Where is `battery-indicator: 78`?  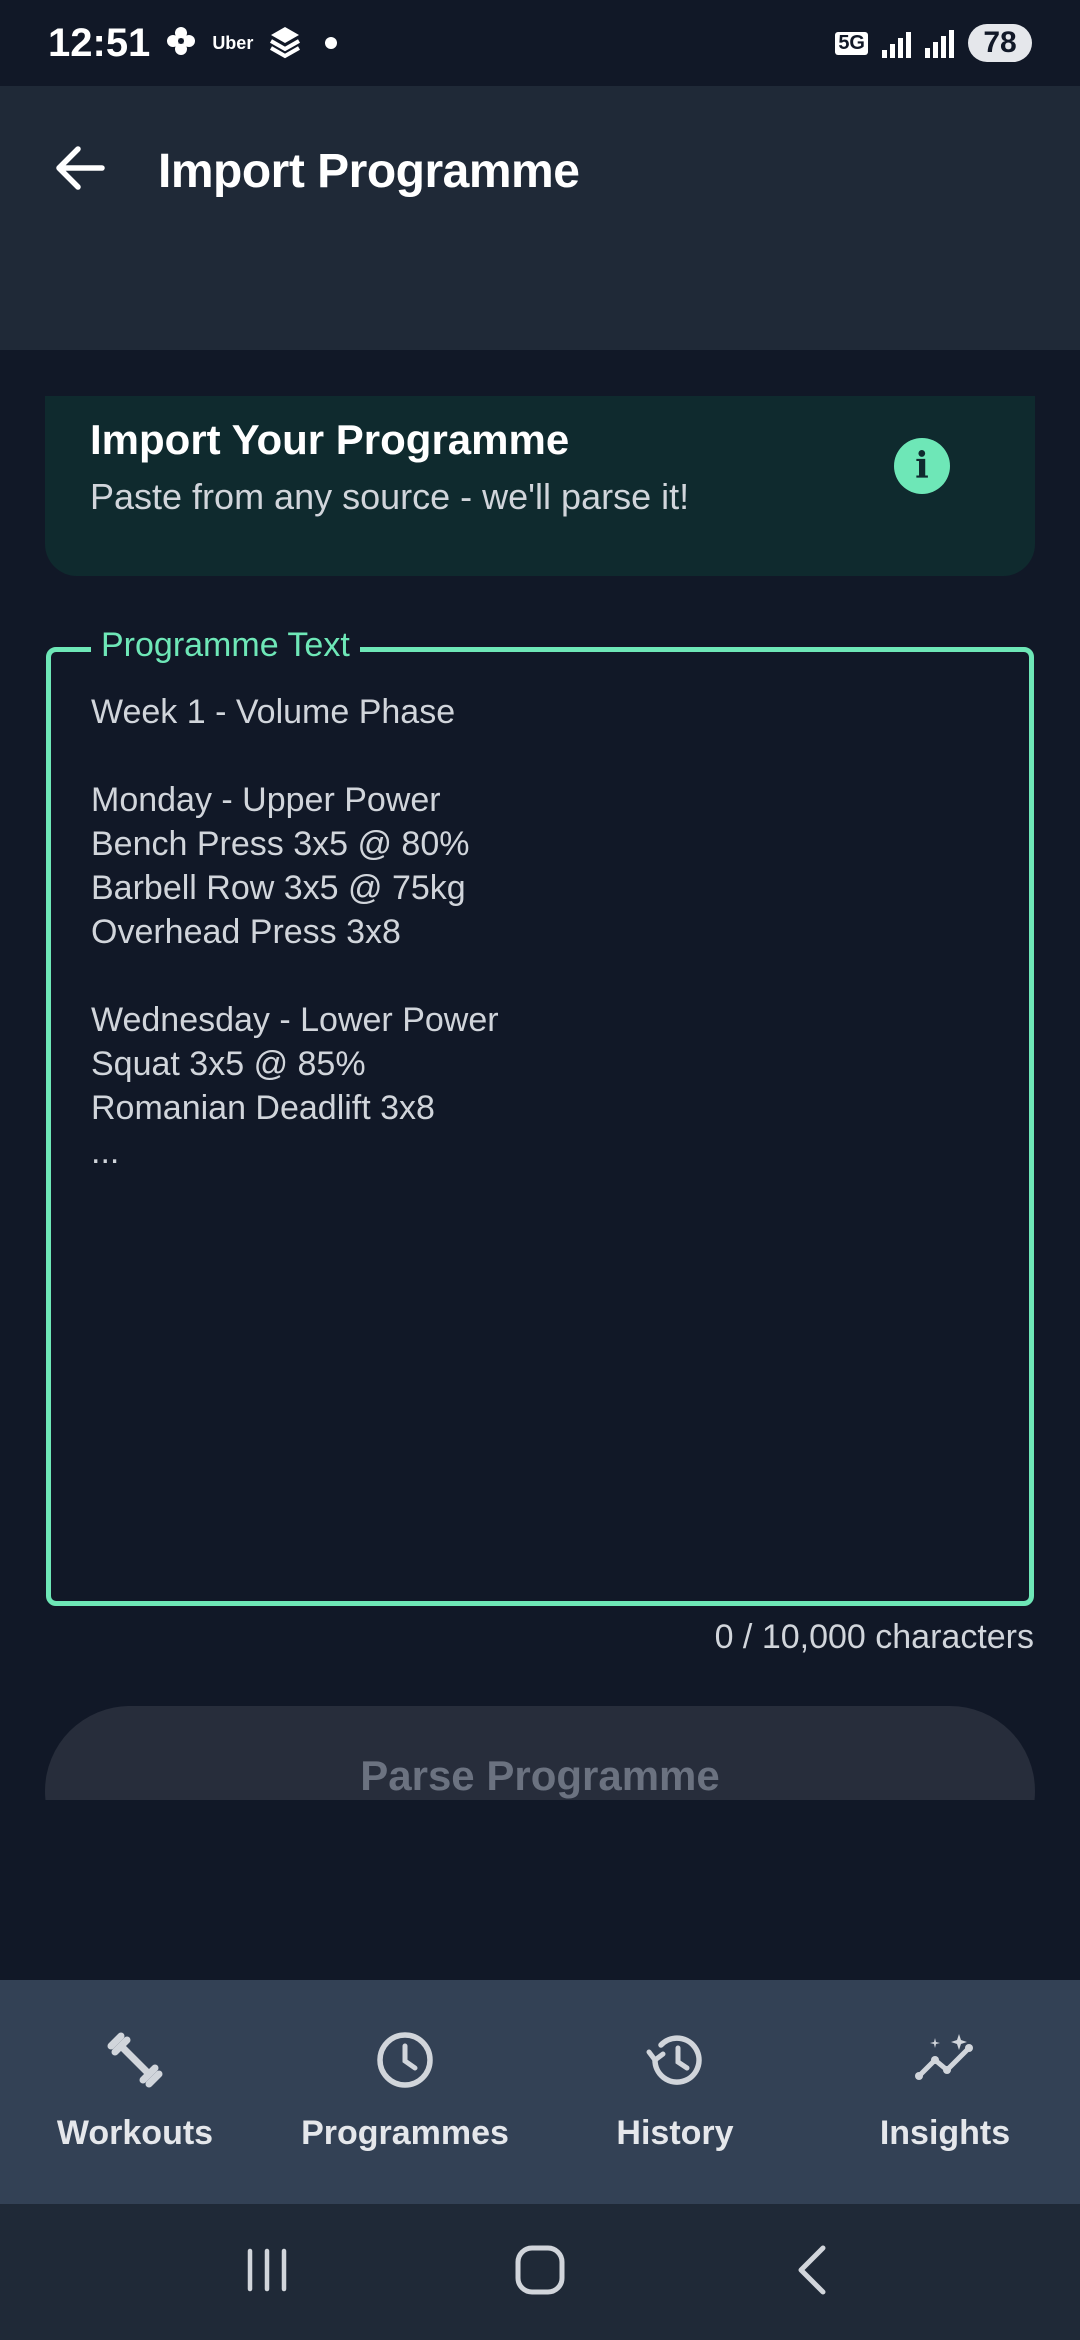
battery-indicator: 78 is located at coordinates (1000, 43).